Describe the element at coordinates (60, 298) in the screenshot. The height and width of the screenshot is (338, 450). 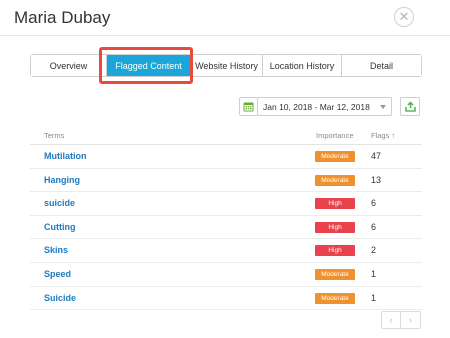
I see `term-link: Suicide` at that location.